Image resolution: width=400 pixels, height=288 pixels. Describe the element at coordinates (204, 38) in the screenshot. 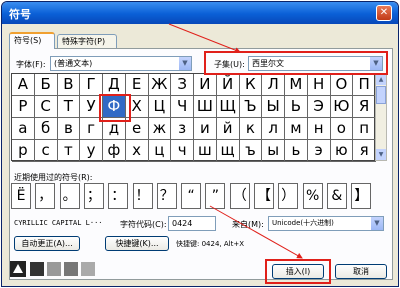

I see `arrow-to-subset` at that location.